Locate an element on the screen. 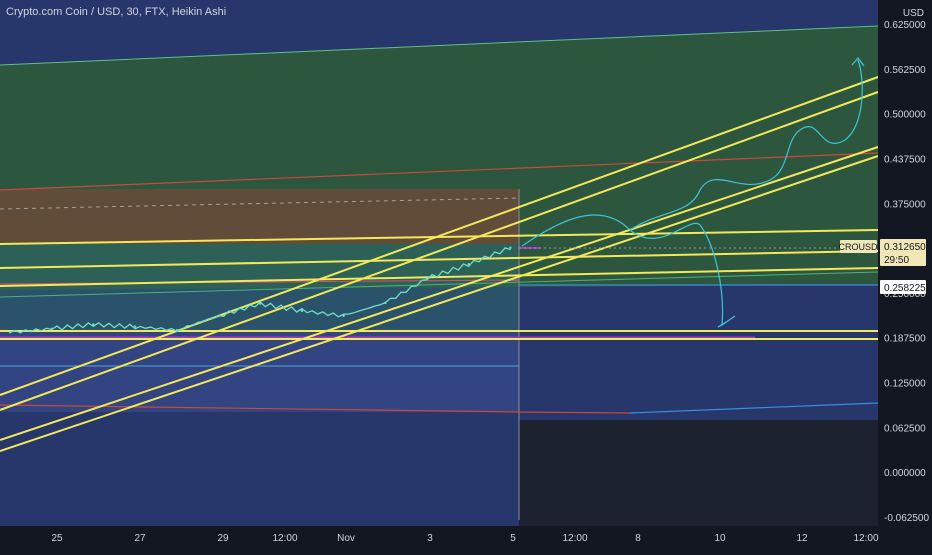 The width and height of the screenshot is (932, 555). time-axis: 25 27 29 12:00 Nov 3 5 12:00 8 10 12 12:00 is located at coordinates (466, 538).